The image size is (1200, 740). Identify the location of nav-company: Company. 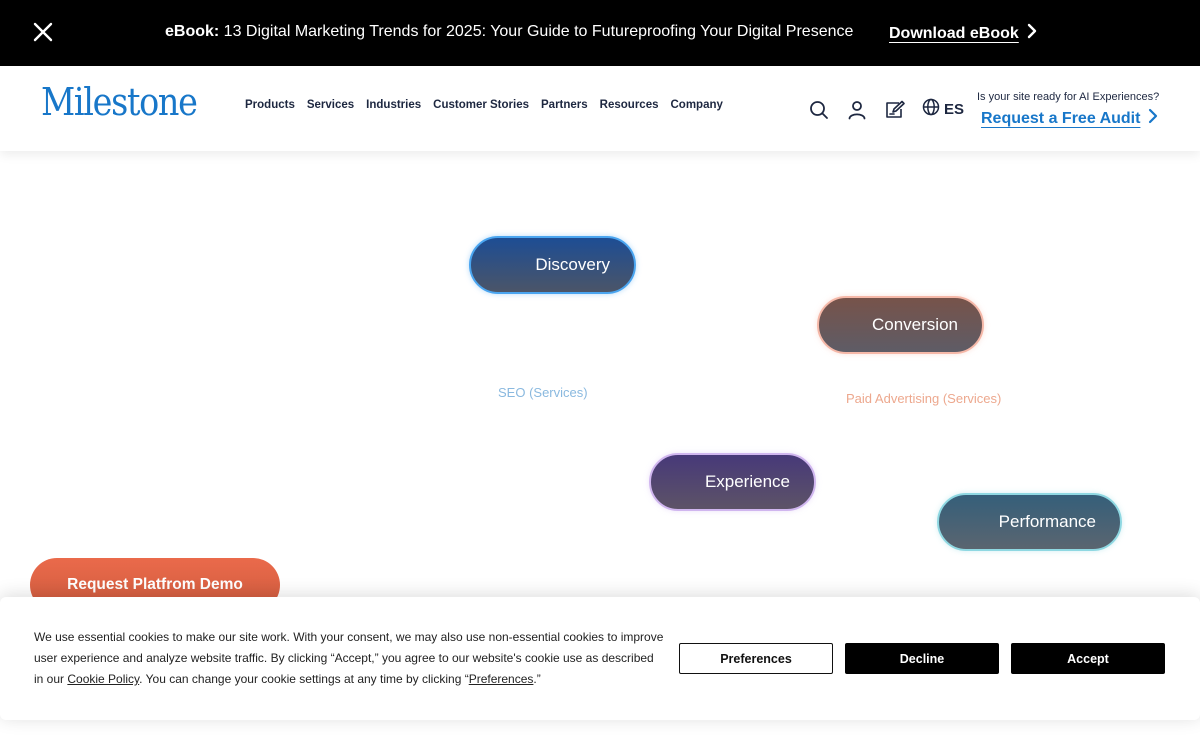
(696, 105).